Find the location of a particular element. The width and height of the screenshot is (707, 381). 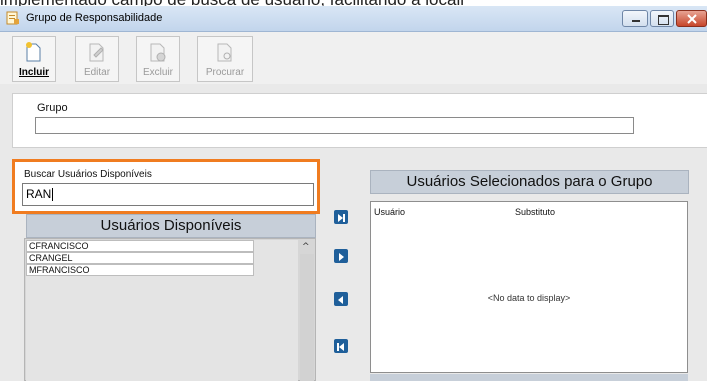

editar-label: Editar is located at coordinates (97, 72).